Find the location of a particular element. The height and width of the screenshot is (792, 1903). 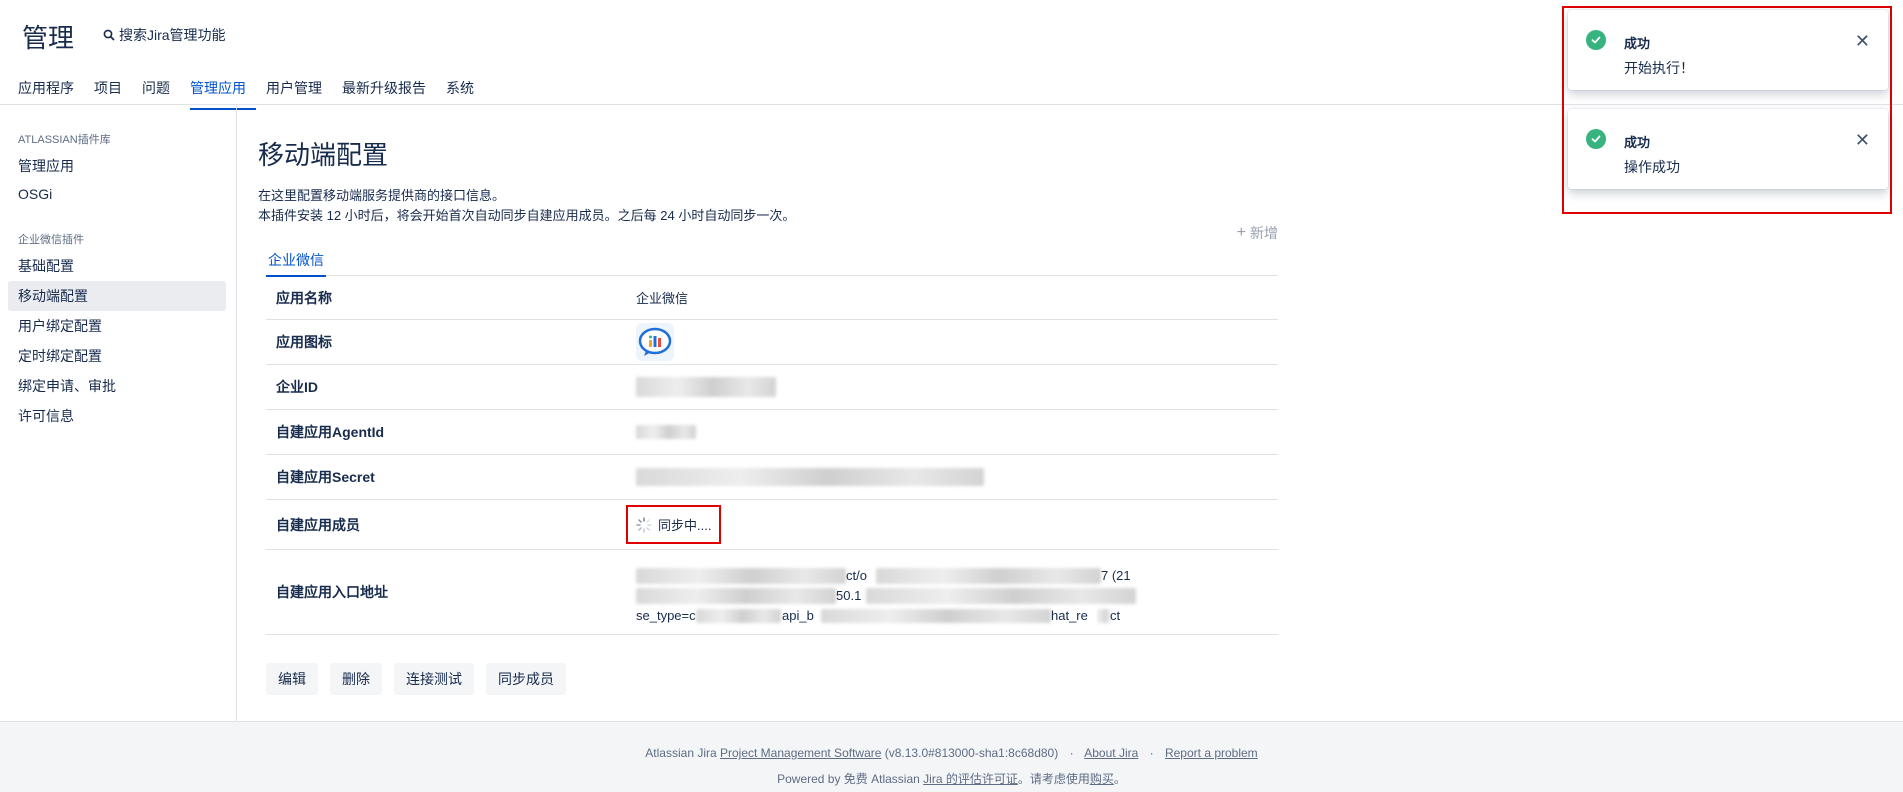

description-line: 在这里配置移动端服务提供商的接口信息。 is located at coordinates (382, 195).